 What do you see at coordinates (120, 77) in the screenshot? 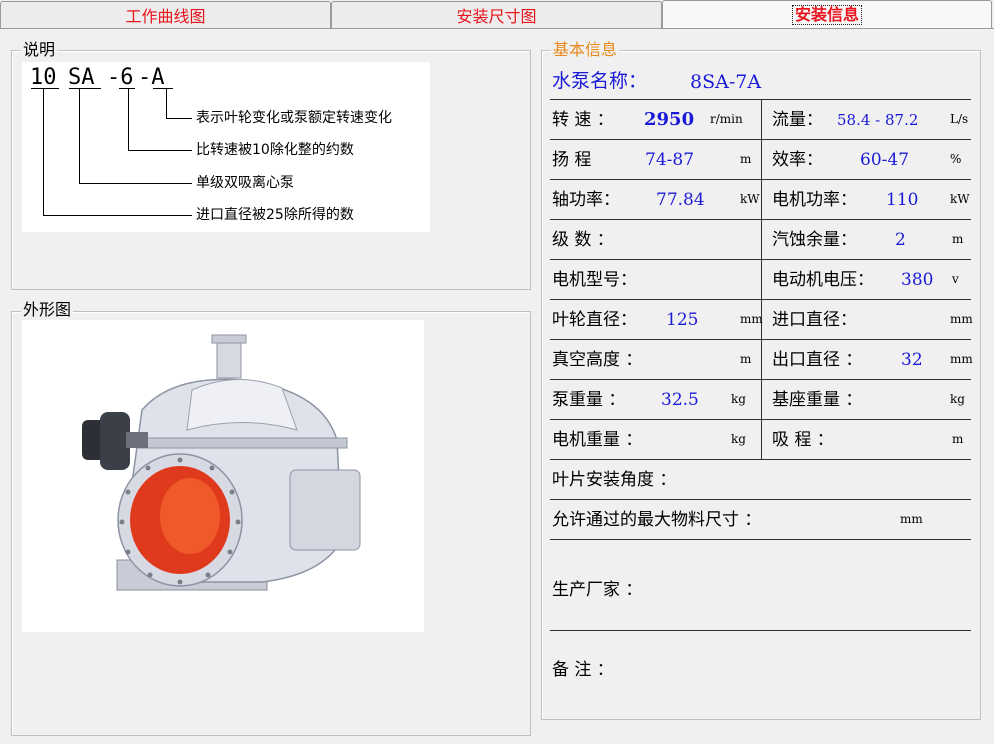
I see `code-part-speed: -6` at bounding box center [120, 77].